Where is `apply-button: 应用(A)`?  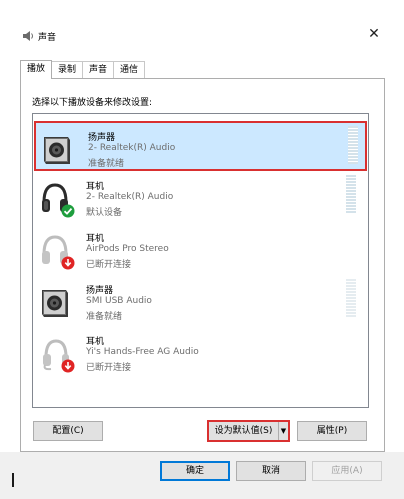 apply-button: 应用(A) is located at coordinates (347, 471).